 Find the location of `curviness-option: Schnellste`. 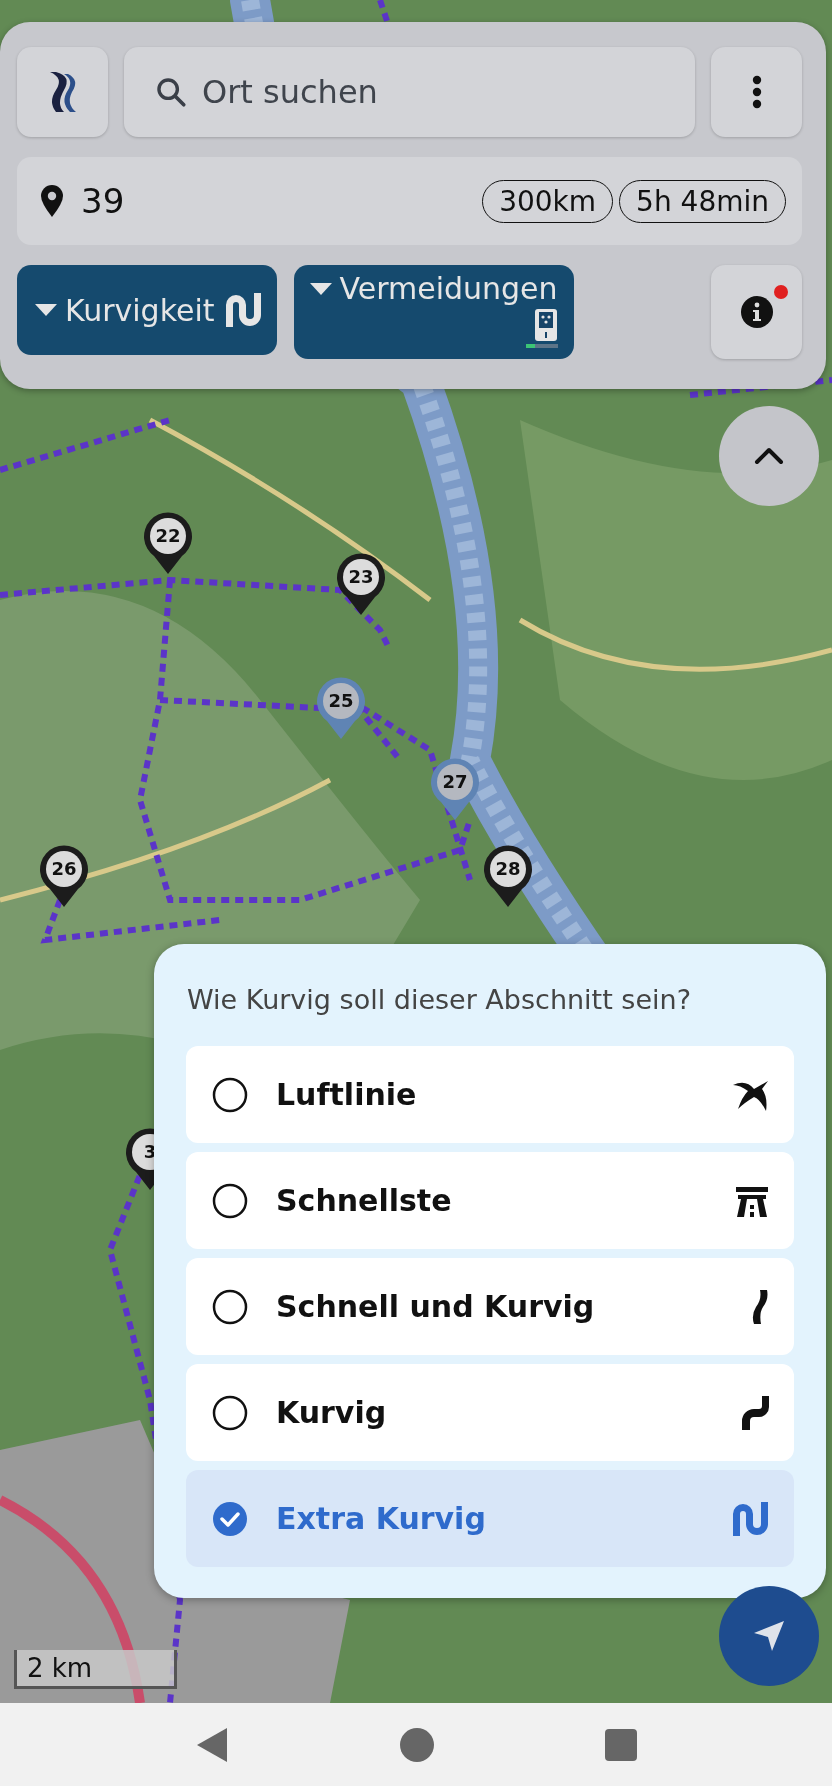

curviness-option: Schnellste is located at coordinates (490, 1200).